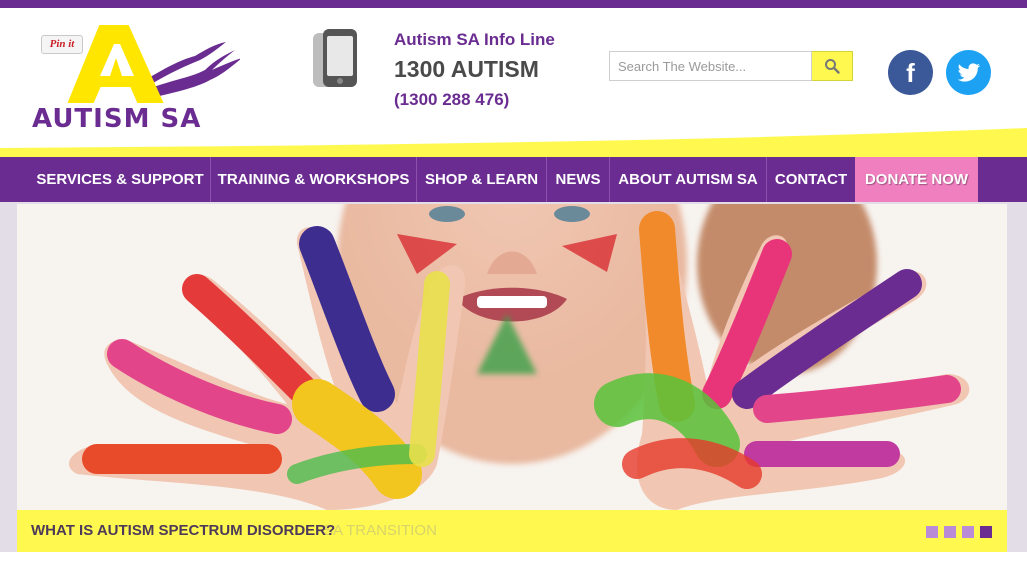  Describe the element at coordinates (710, 66) in the screenshot. I see `search-input` at that location.